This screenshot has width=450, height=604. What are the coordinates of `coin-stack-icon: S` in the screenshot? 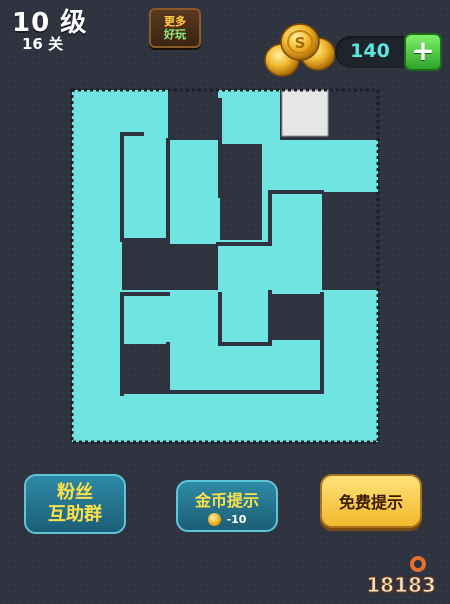 It's located at (300, 50).